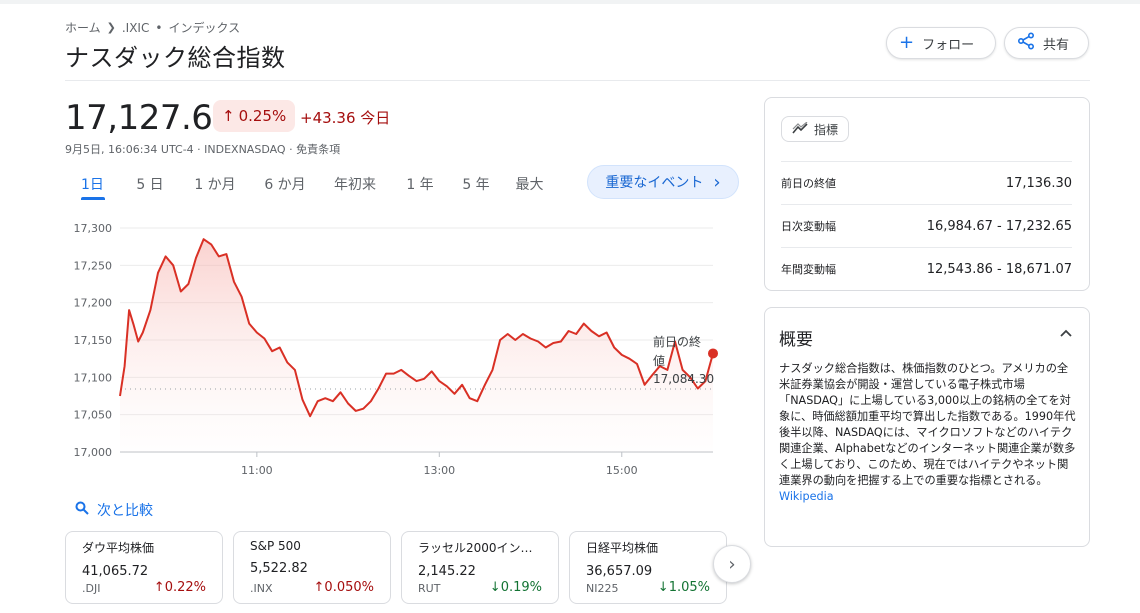 The width and height of the screenshot is (1140, 613). I want to click on header-divider, so click(577, 80).